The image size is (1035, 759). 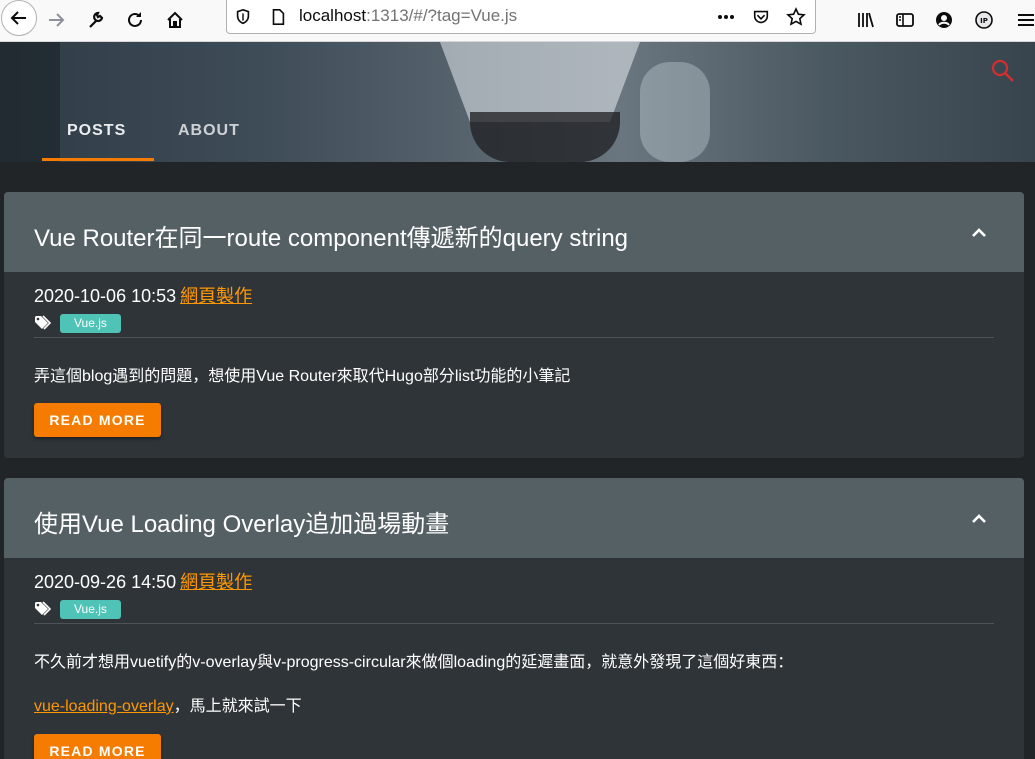 I want to click on account-icon, so click(x=944, y=20).